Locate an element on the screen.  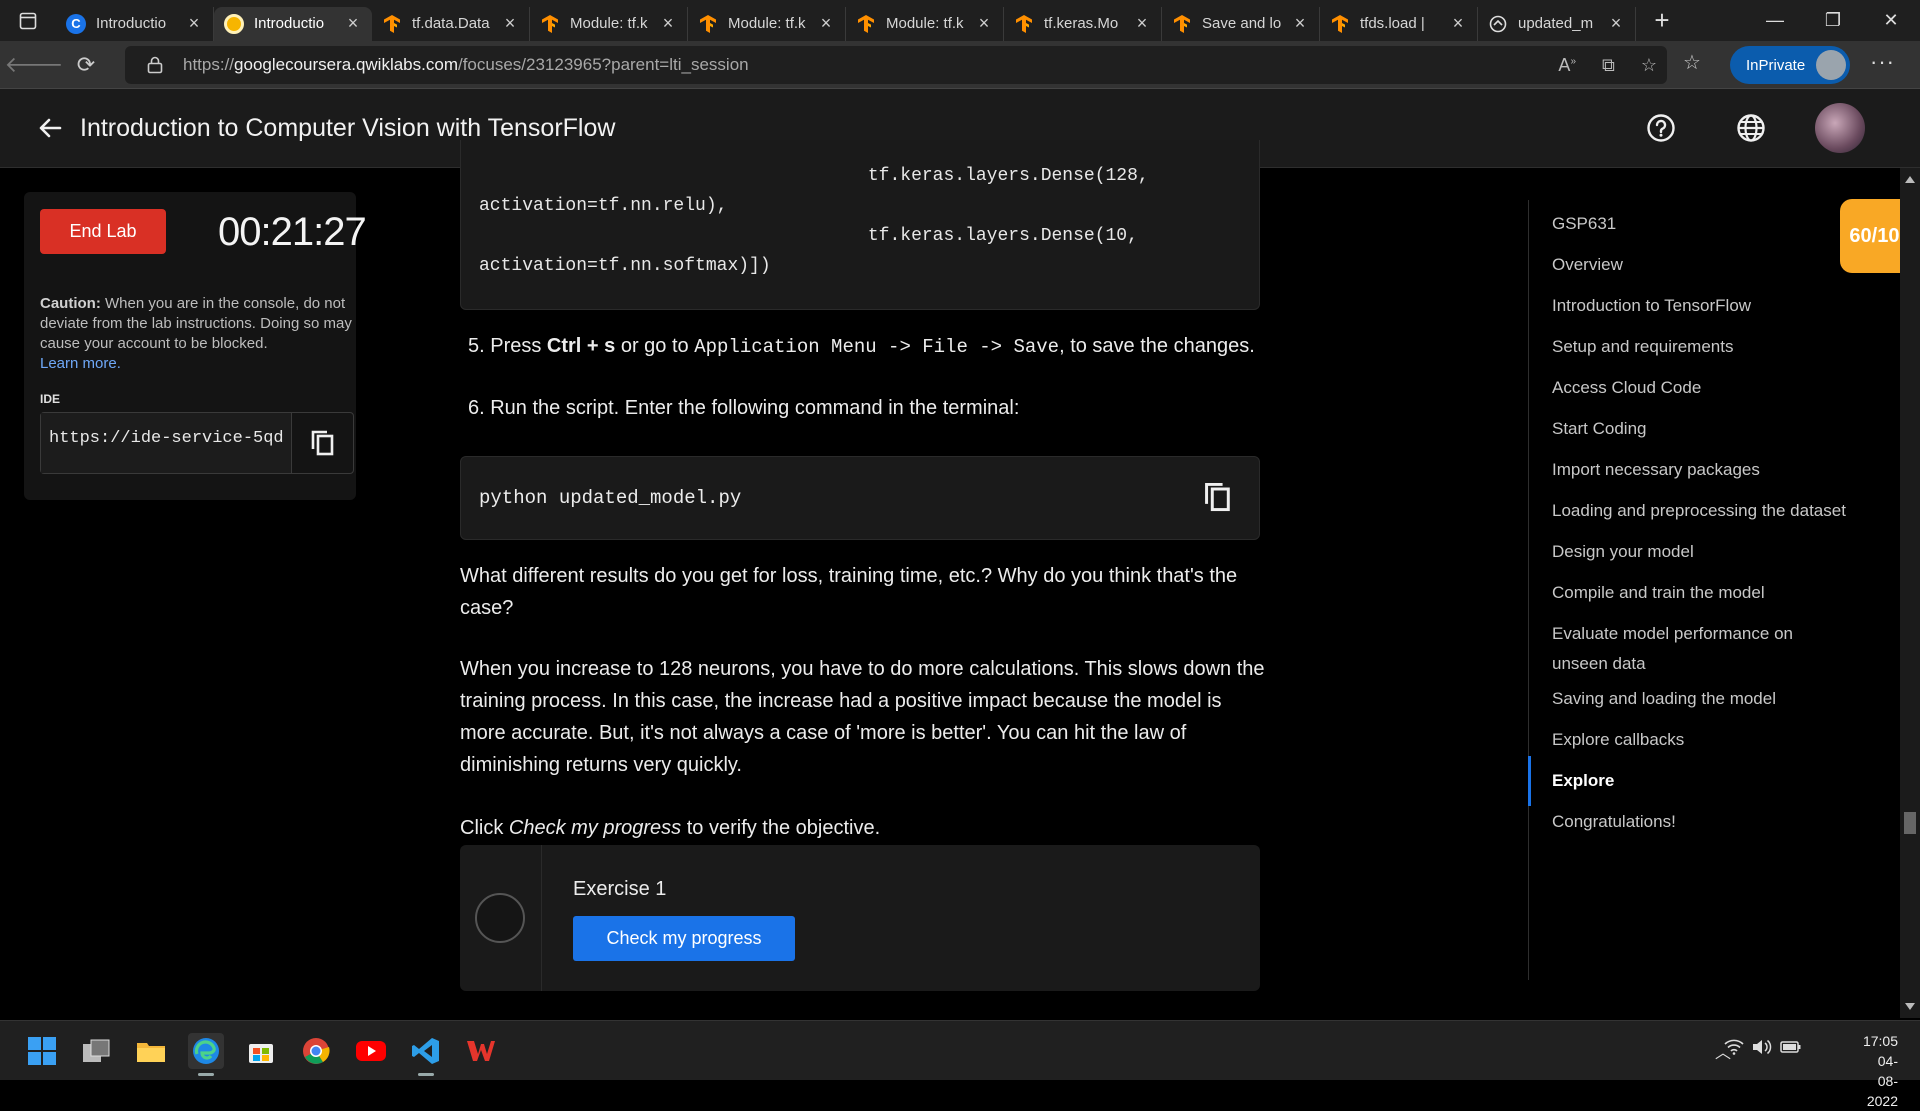
toc-item: Saving and loading the model is located at coordinates (1702, 699).